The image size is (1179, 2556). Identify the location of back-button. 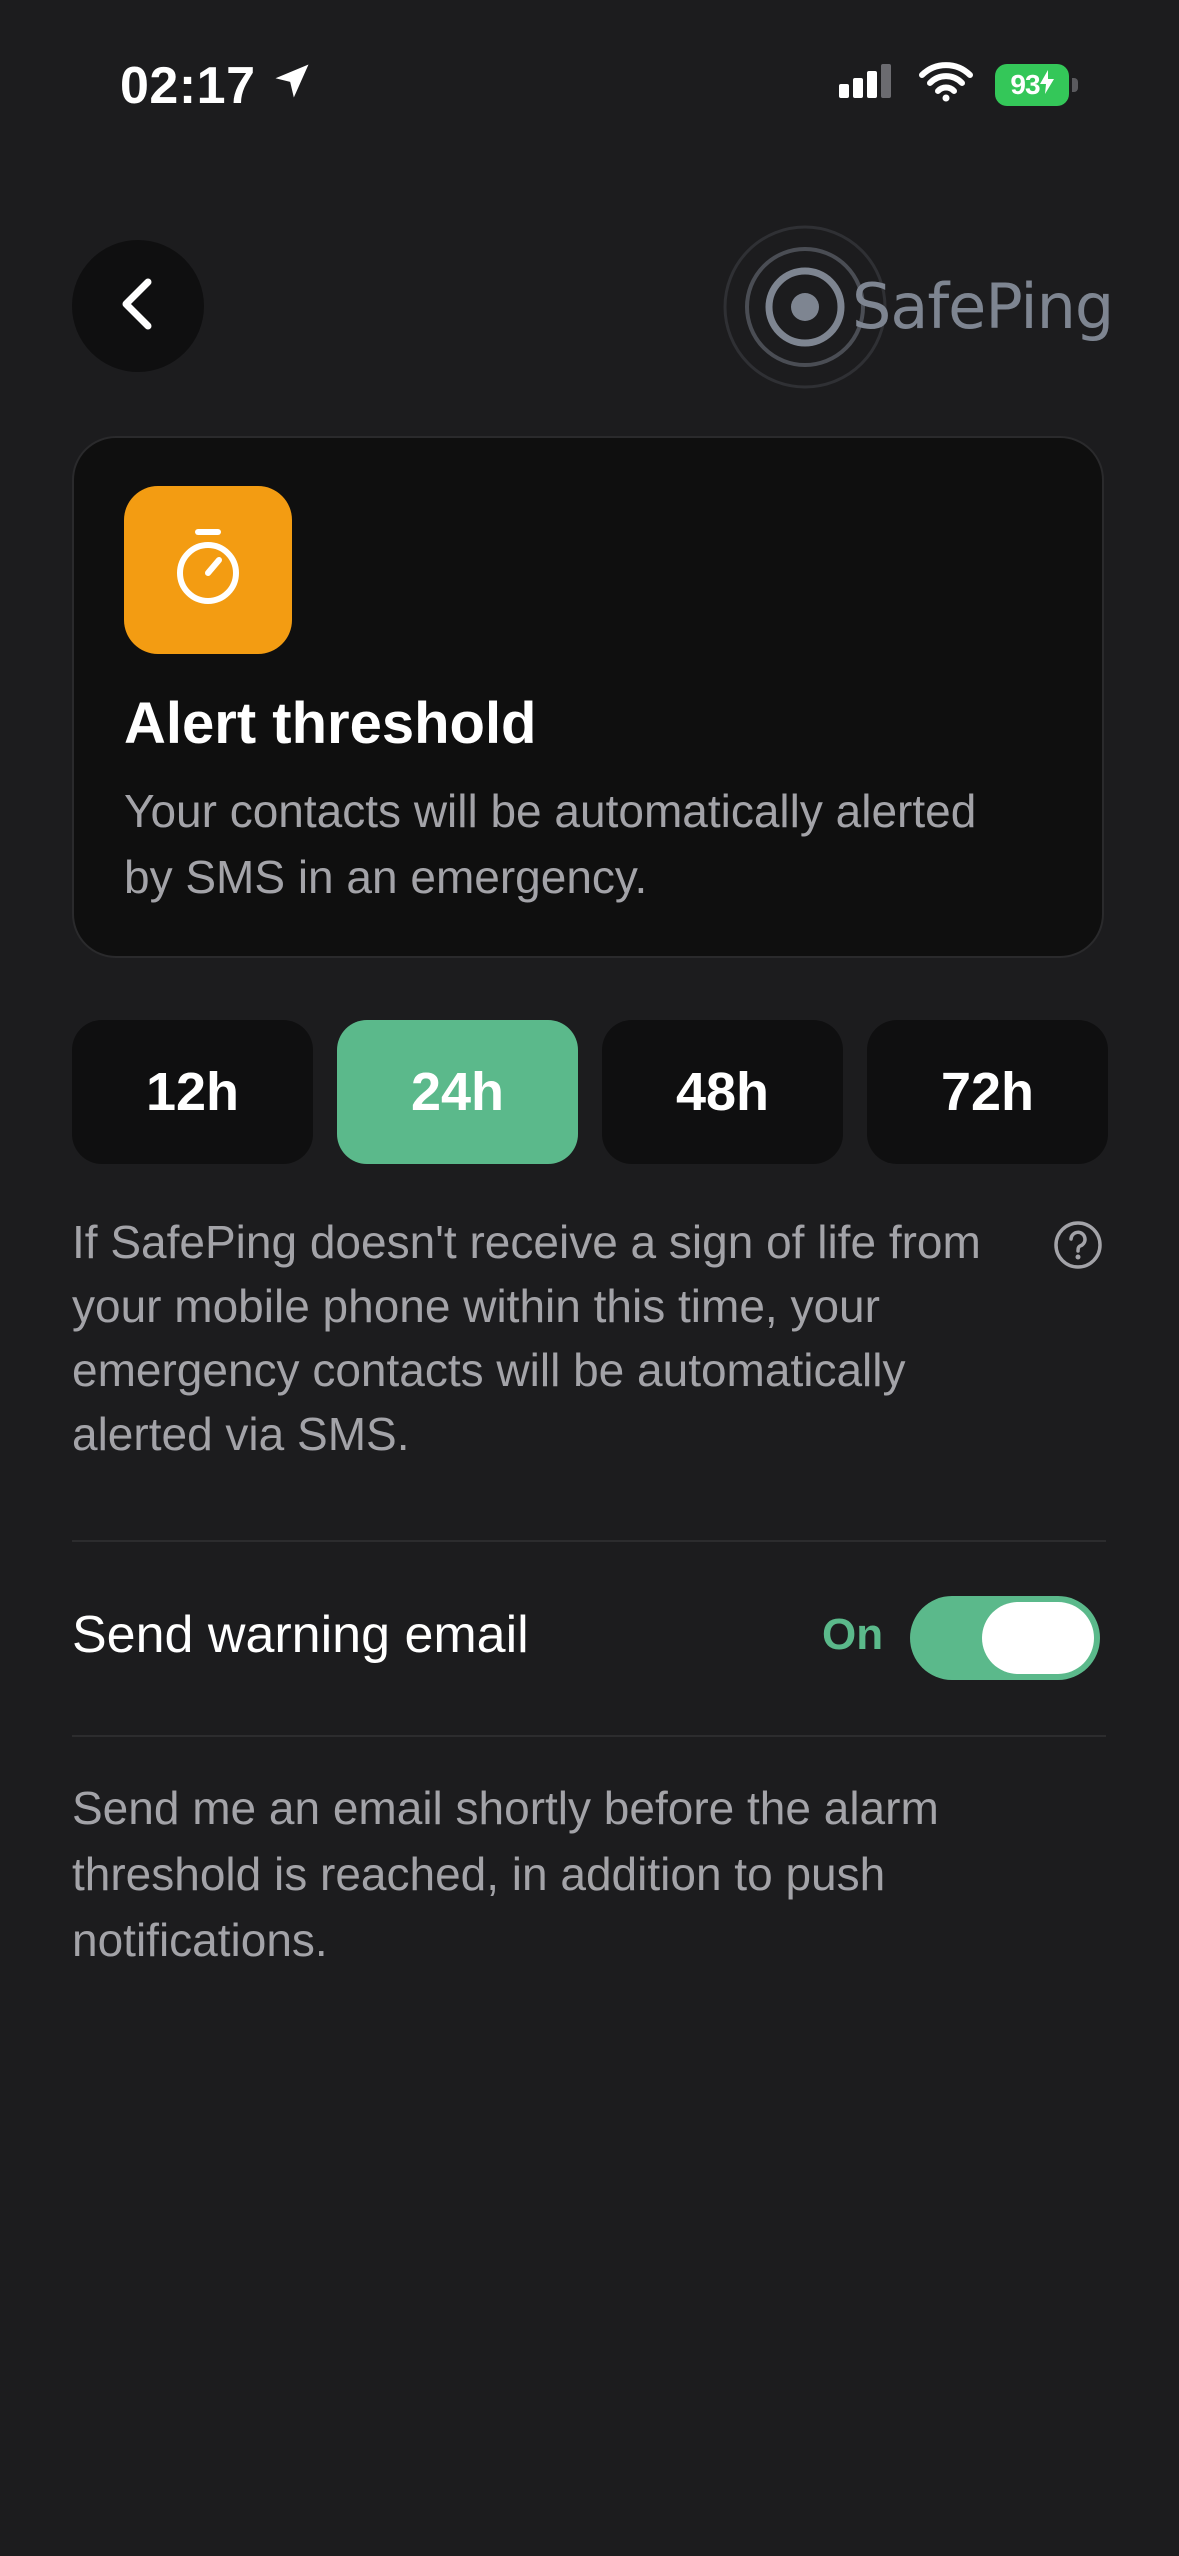
(138, 306).